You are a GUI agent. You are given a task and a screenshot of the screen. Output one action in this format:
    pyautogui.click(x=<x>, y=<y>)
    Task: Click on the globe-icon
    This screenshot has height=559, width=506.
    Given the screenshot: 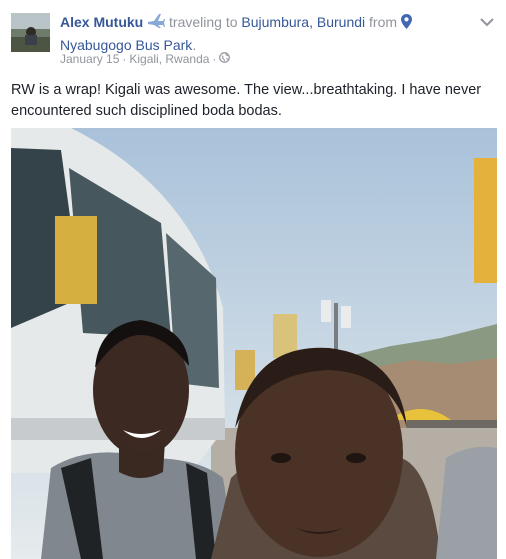 What is the action you would take?
    pyautogui.click(x=225, y=59)
    